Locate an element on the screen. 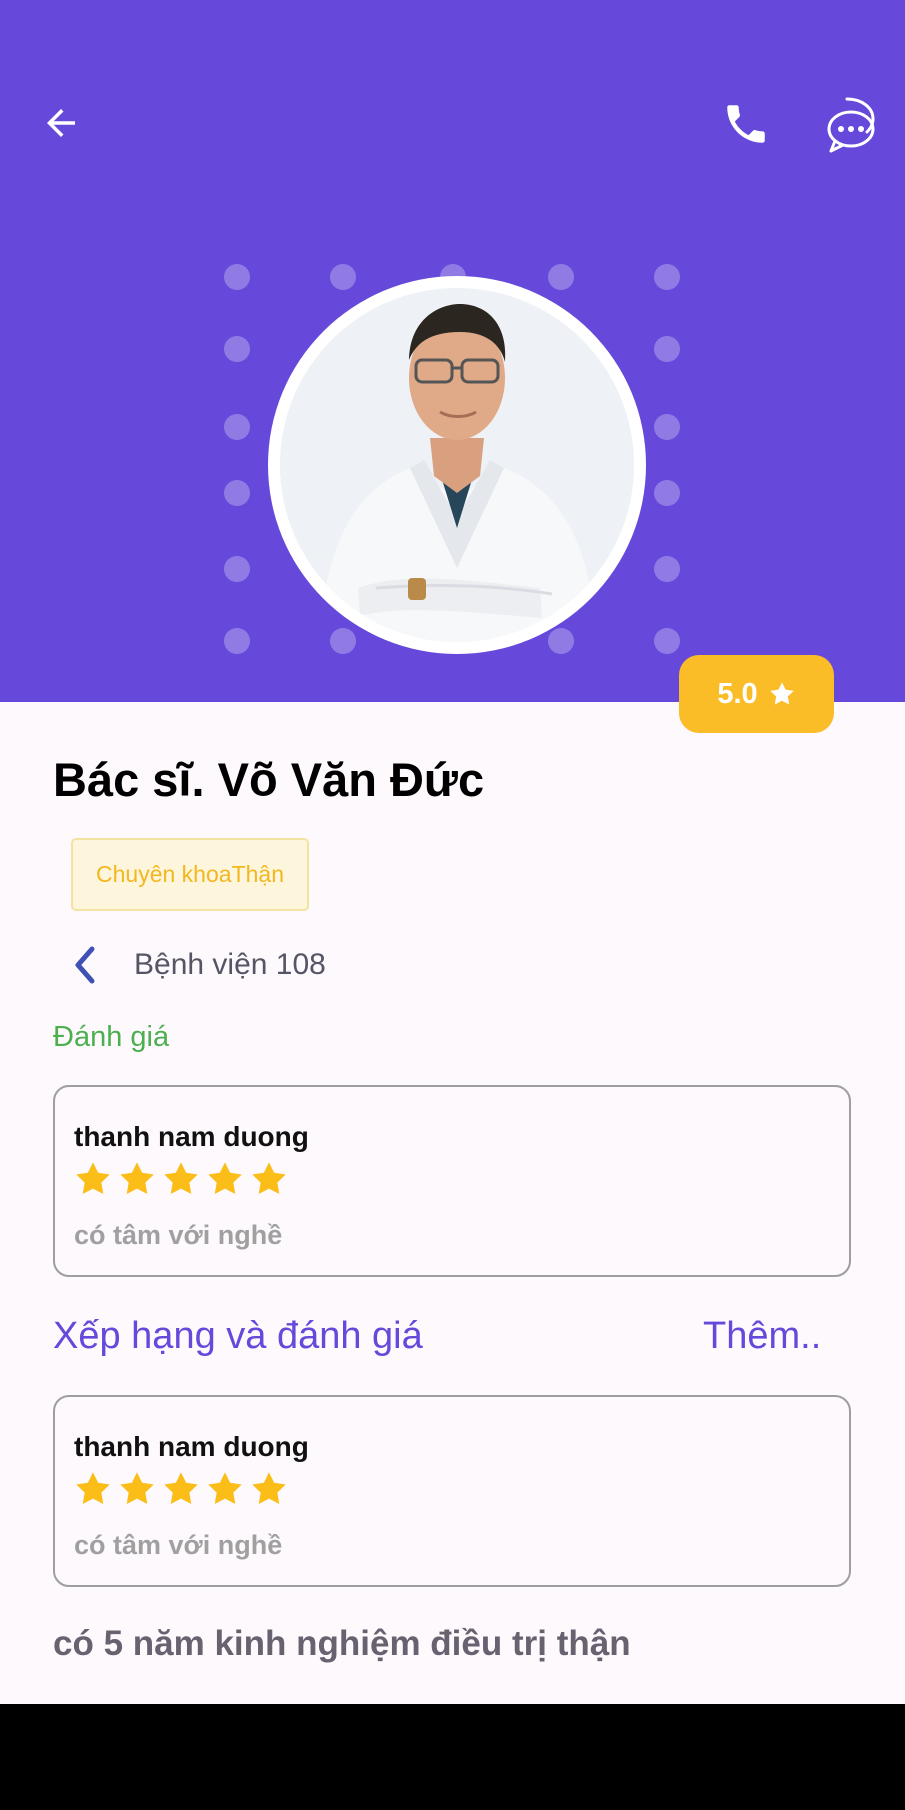  chevron-left-icon is located at coordinates (85, 965).